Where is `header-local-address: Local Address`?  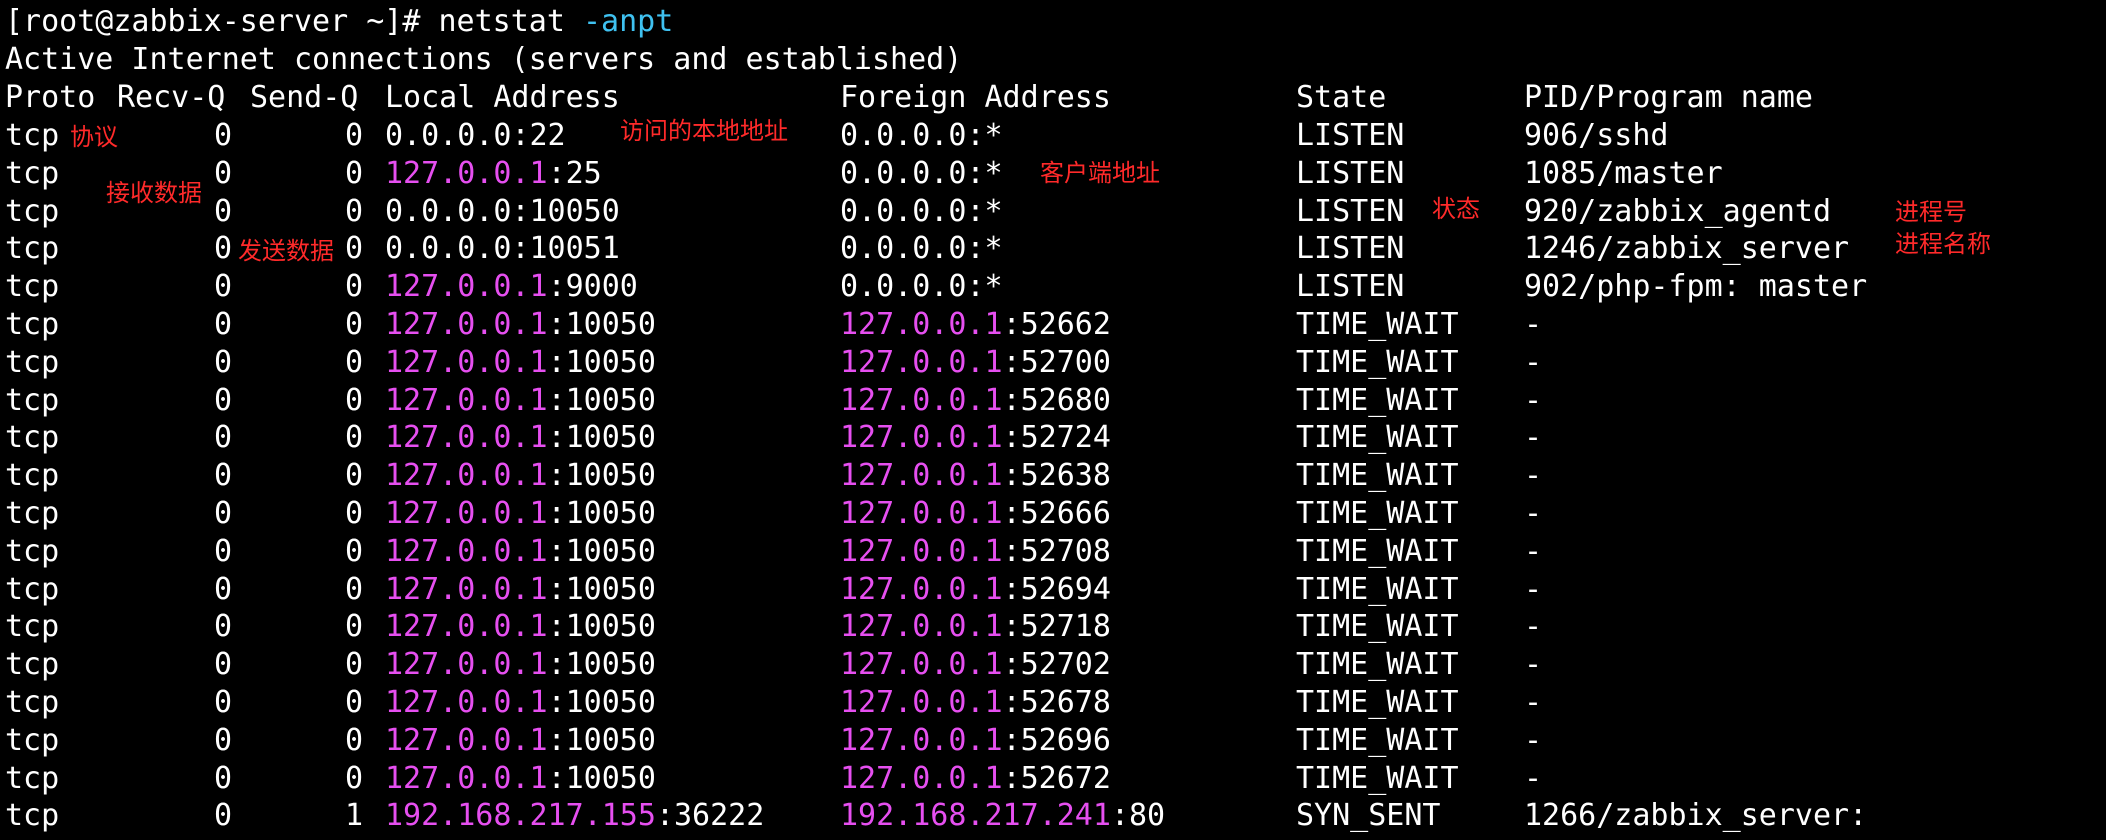 header-local-address: Local Address is located at coordinates (502, 97).